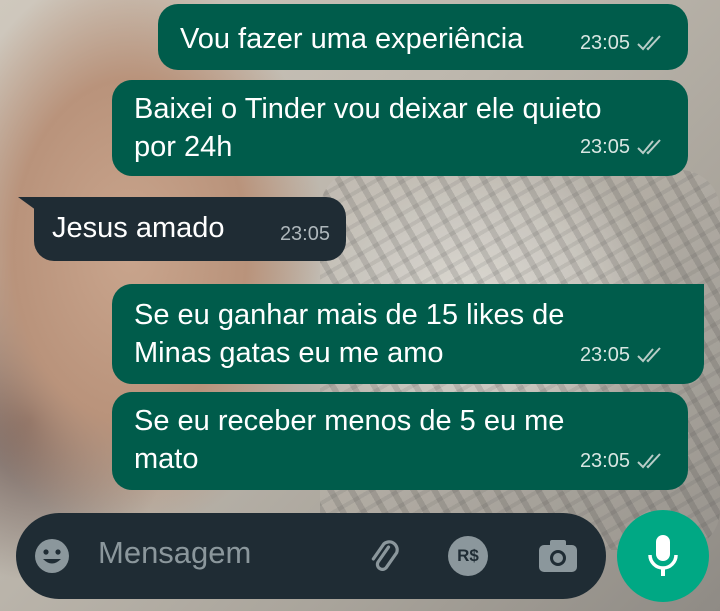  I want to click on emoji-icon, so click(52, 556).